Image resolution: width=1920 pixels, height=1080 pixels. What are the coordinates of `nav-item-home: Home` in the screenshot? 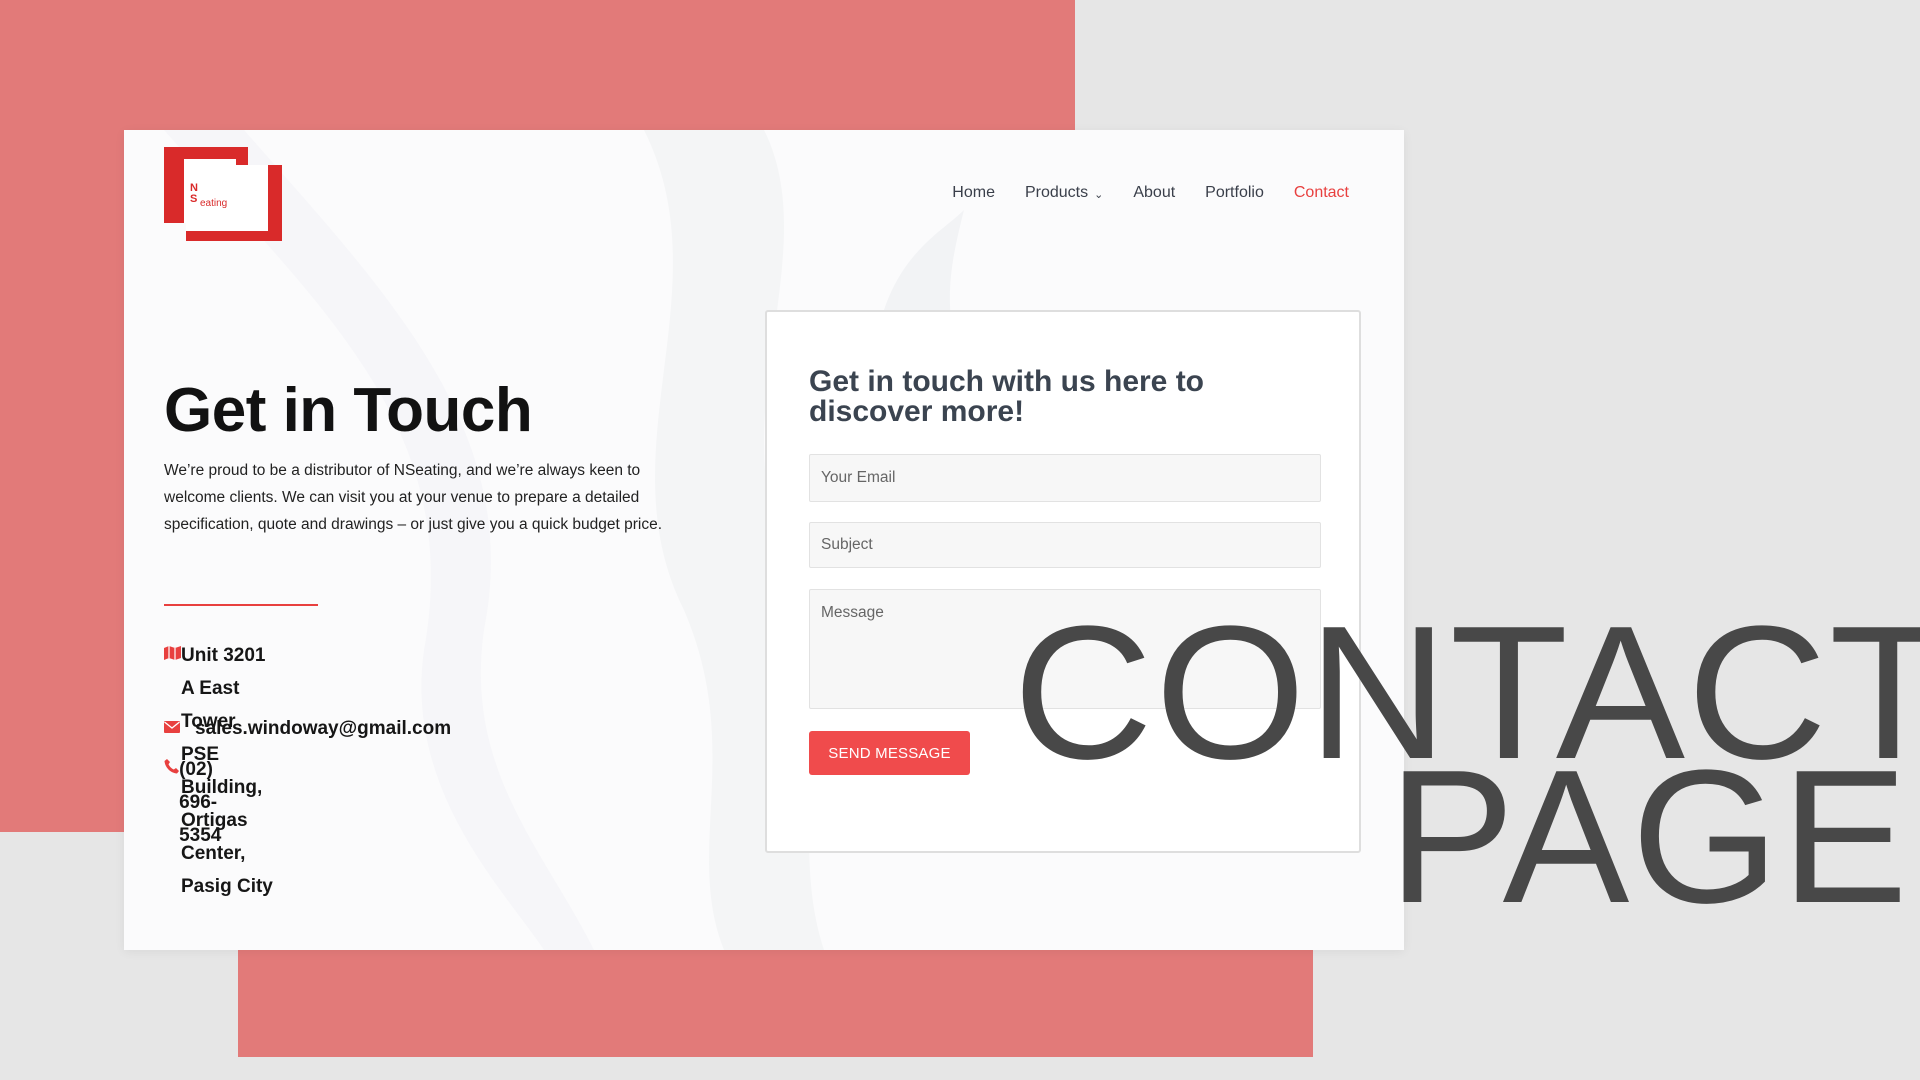 It's located at (973, 193).